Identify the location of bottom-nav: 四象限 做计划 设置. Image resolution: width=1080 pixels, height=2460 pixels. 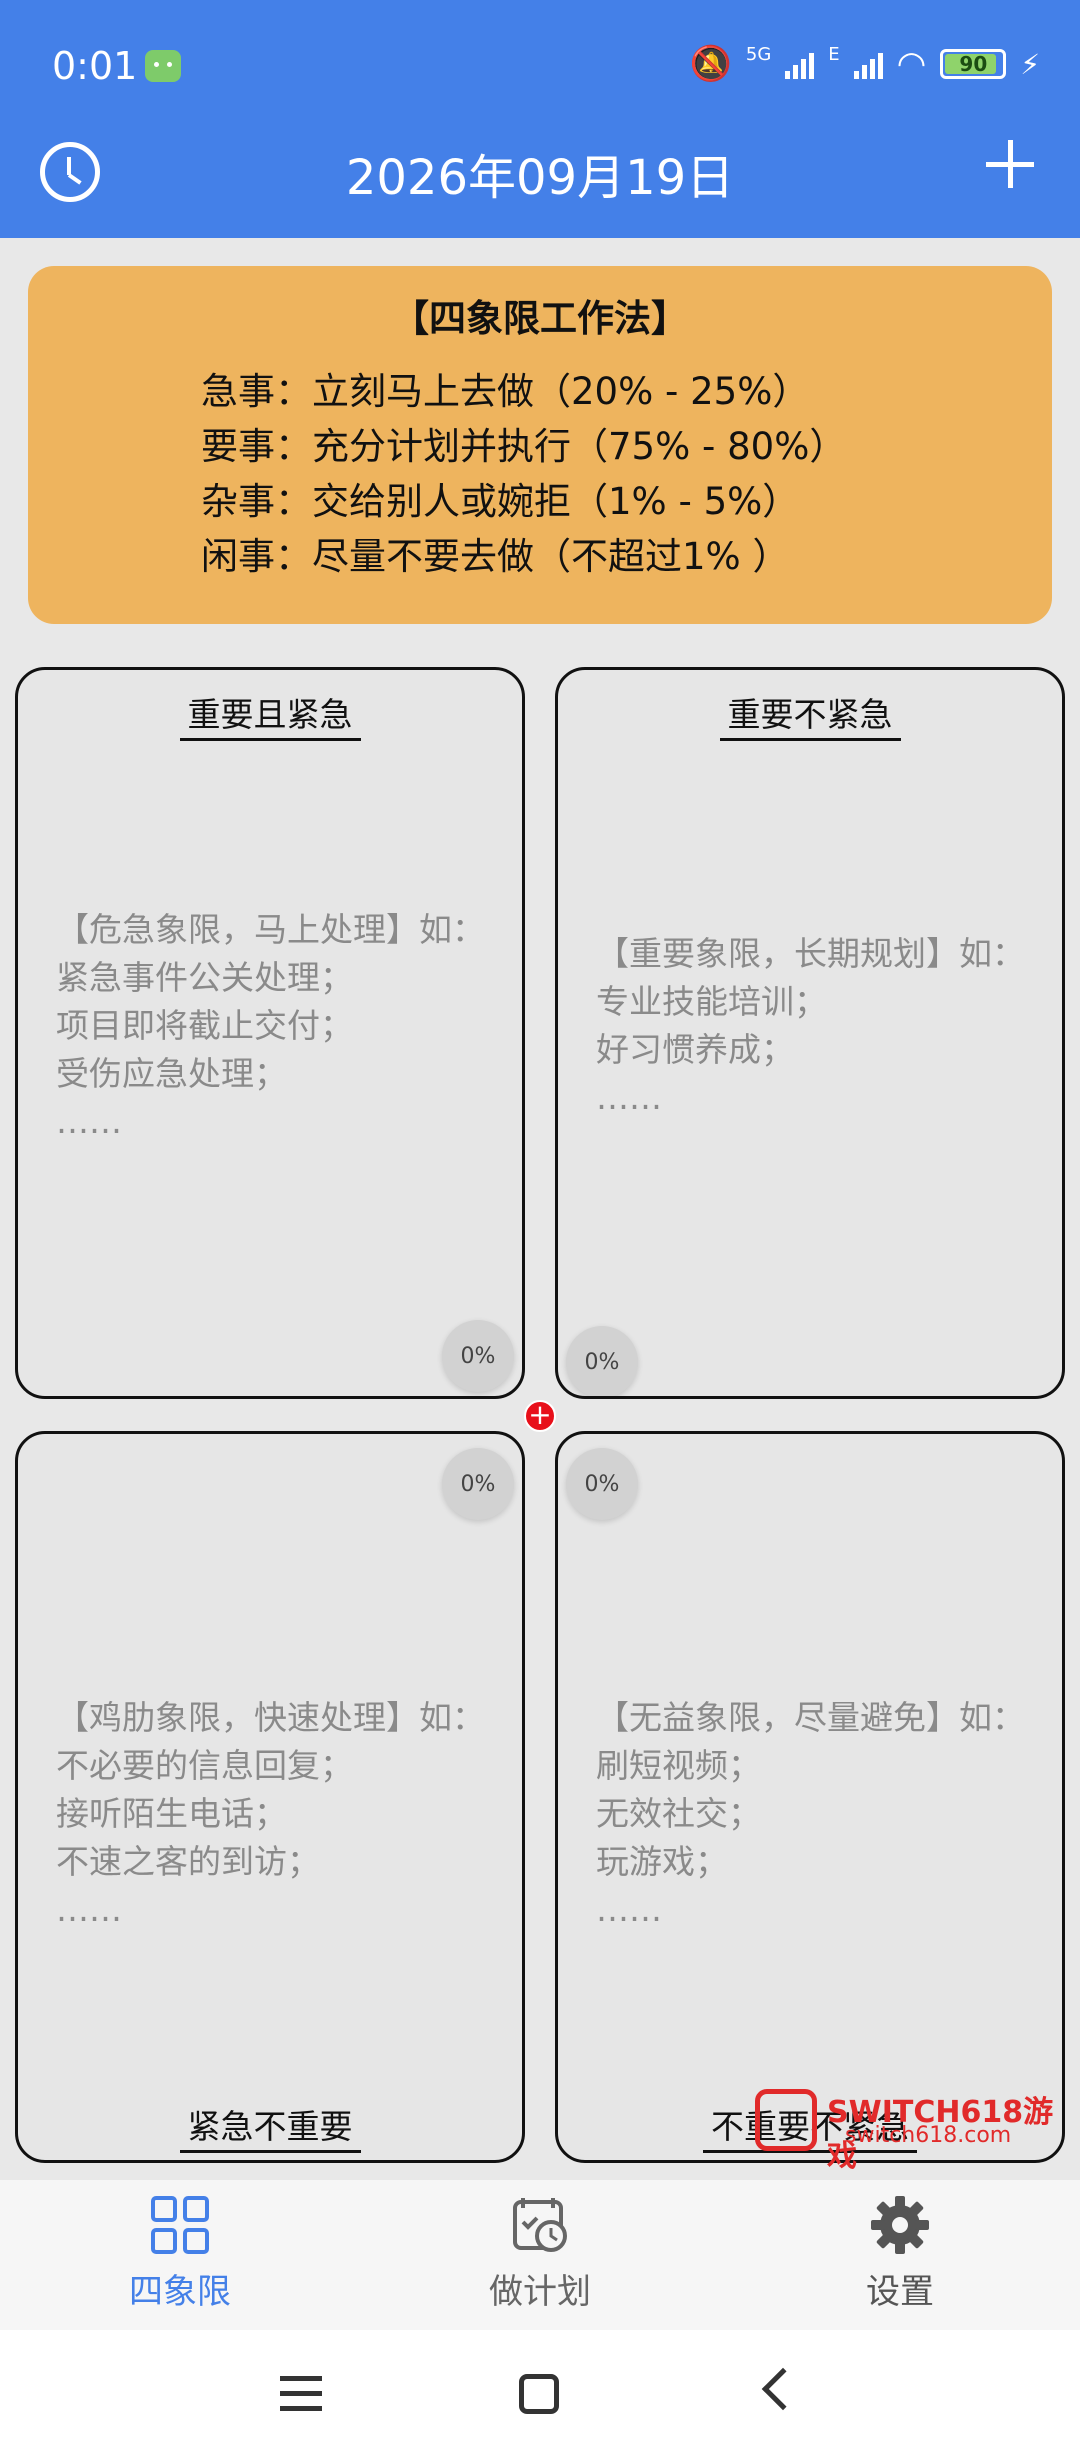
(540, 2255).